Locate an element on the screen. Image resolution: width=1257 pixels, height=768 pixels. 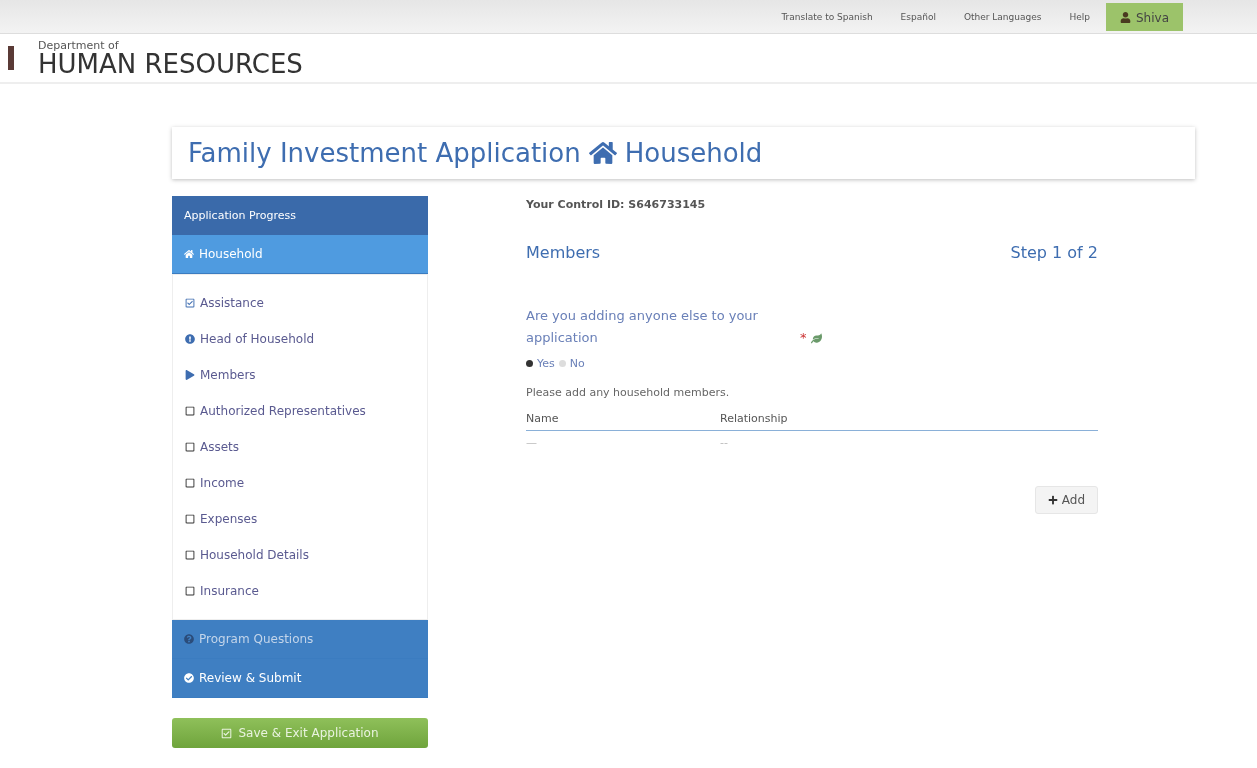
sidebar-header: Application Progress is located at coordinates (300, 215).